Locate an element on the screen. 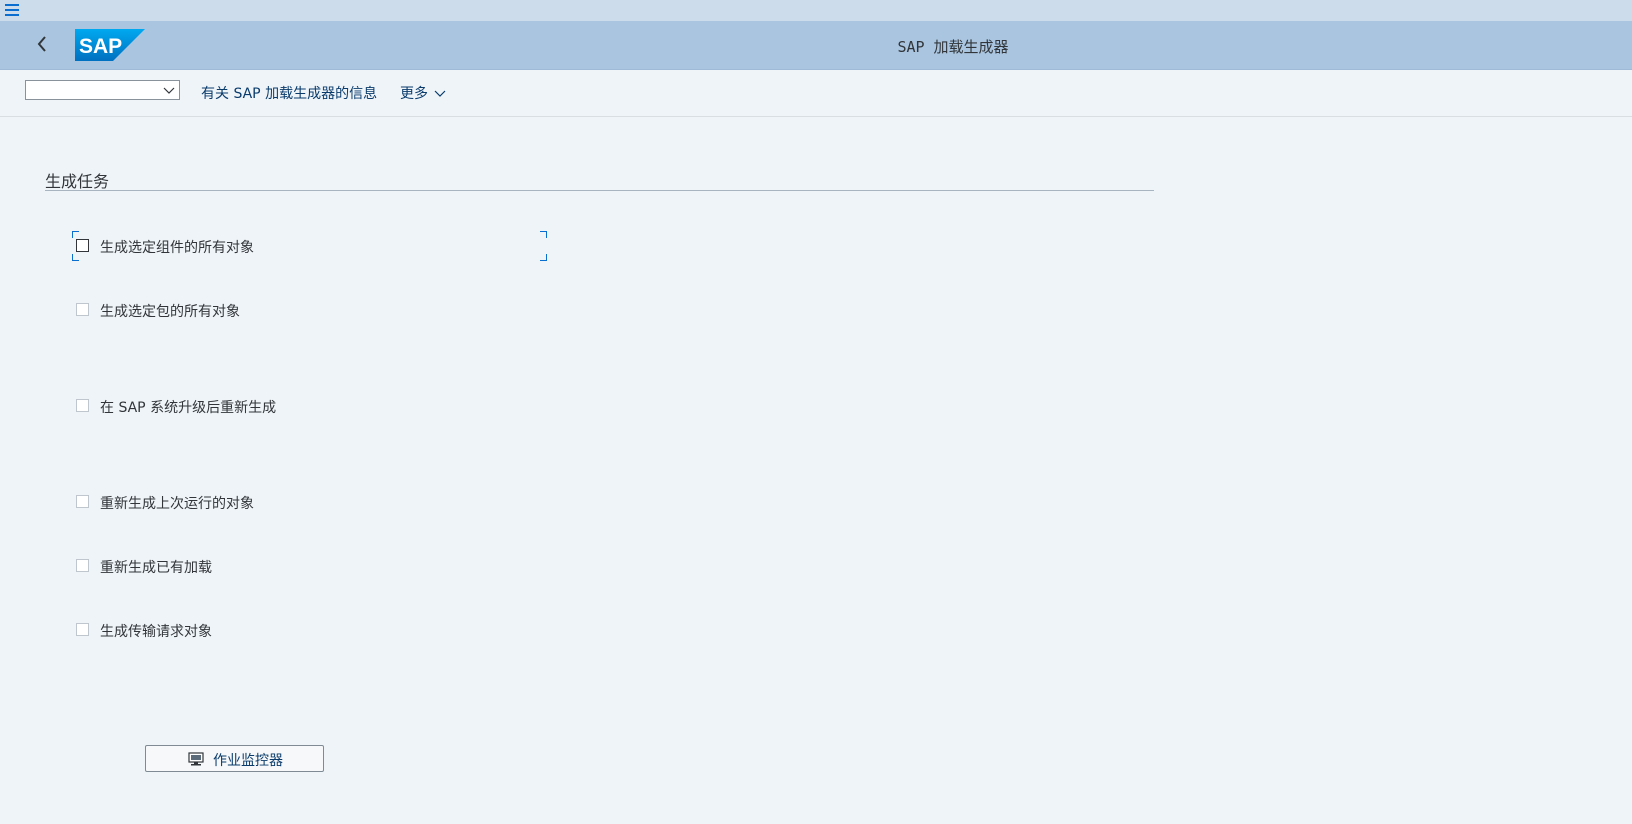 This screenshot has width=1632, height=824. more-menu-button: 更多 is located at coordinates (423, 93).